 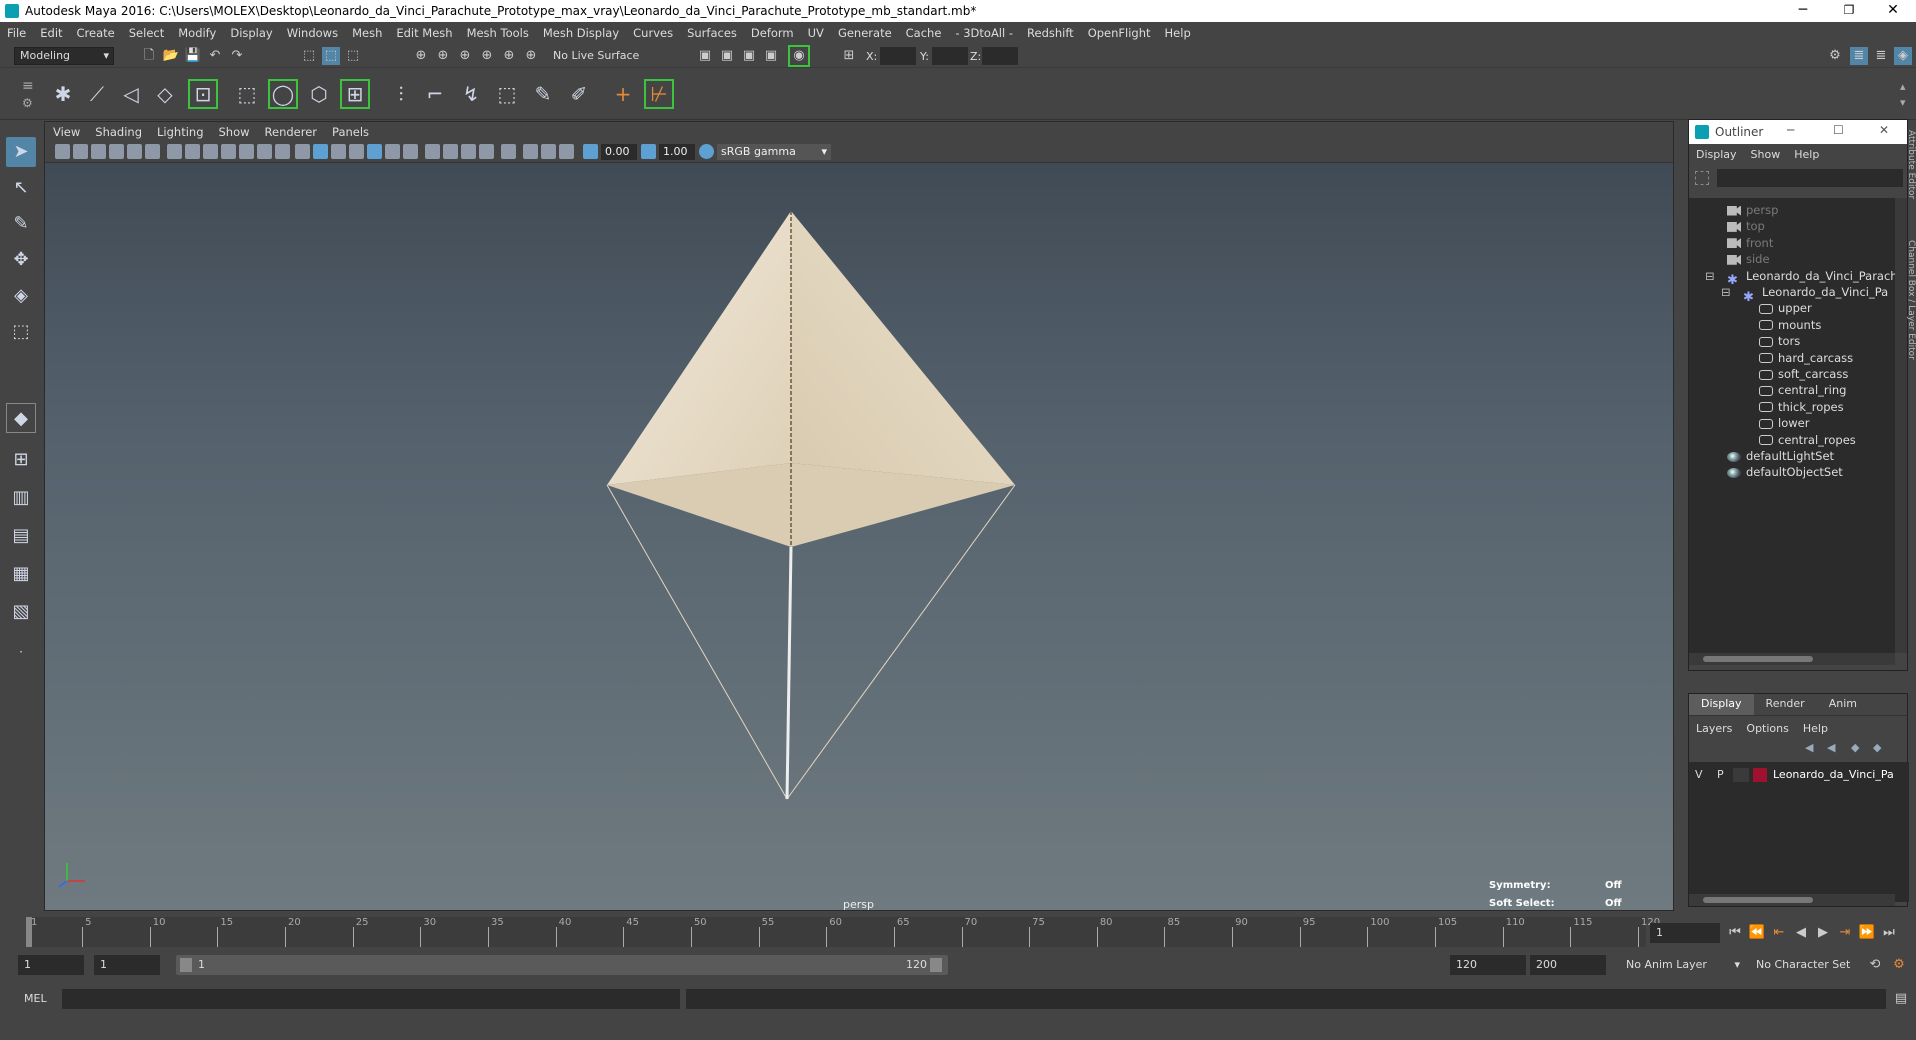 What do you see at coordinates (356, 151) in the screenshot?
I see `textured-icon` at bounding box center [356, 151].